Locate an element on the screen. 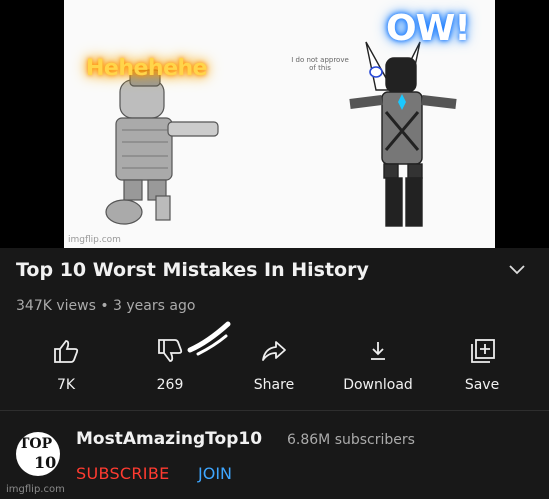 The height and width of the screenshot is (499, 549). title-row: Top 10 Worst Mistakes In History is located at coordinates (276, 274).